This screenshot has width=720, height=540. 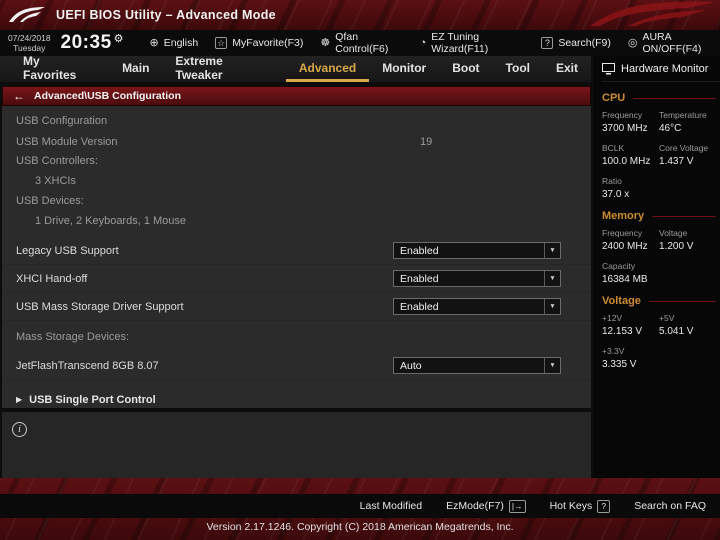 What do you see at coordinates (426, 141) in the screenshot?
I see `setting-value: 19` at bounding box center [426, 141].